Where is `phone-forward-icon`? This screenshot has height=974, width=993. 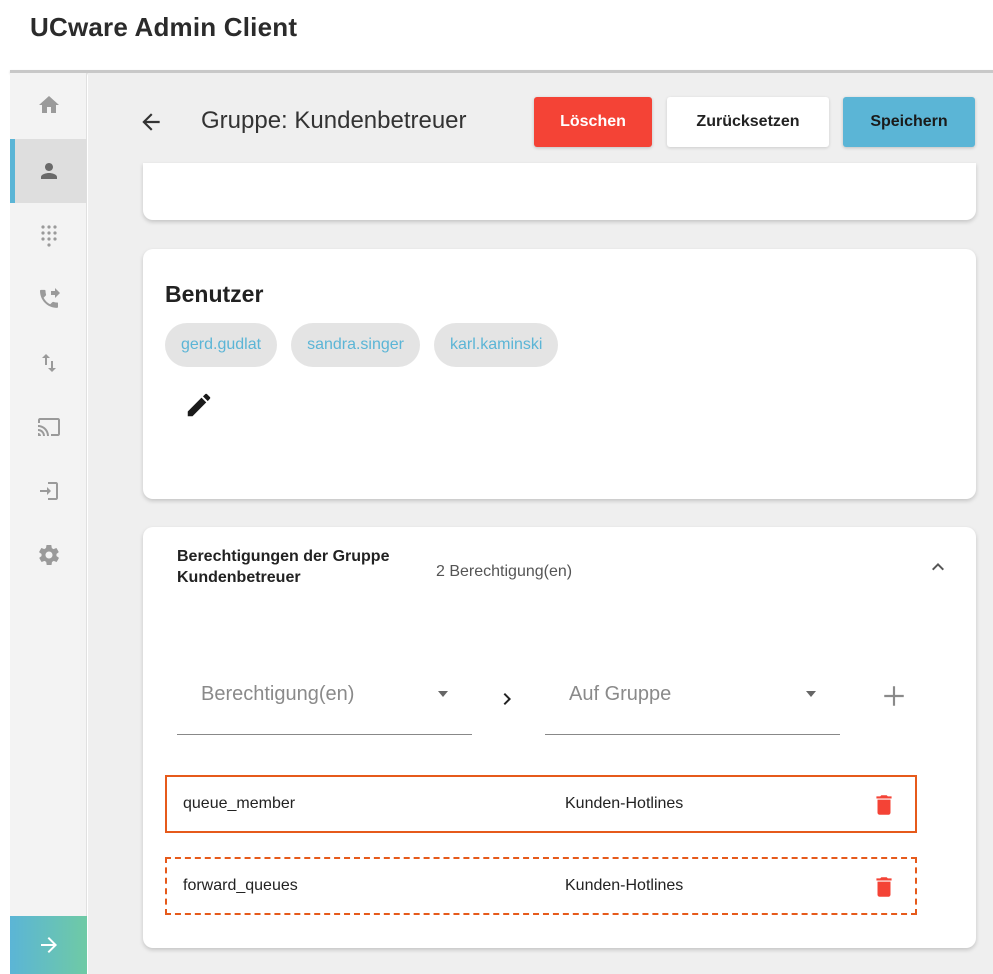
phone-forward-icon is located at coordinates (49, 298).